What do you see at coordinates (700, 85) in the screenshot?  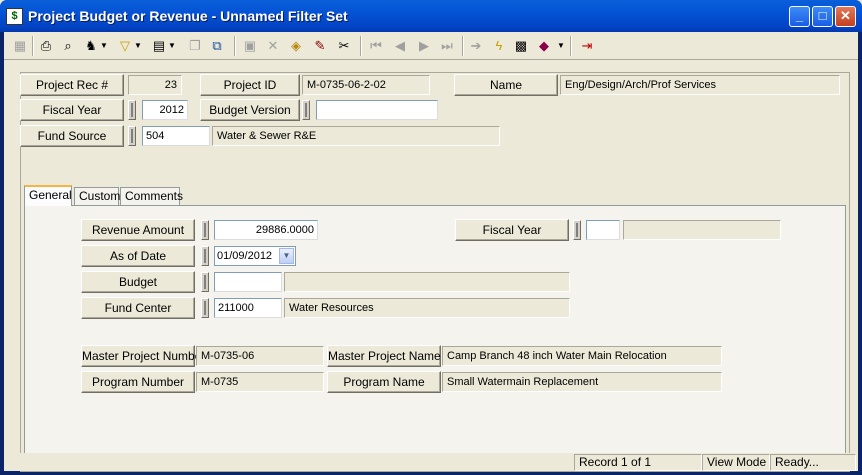 I see `name-field: Eng/Design/Arch/Prof Services` at bounding box center [700, 85].